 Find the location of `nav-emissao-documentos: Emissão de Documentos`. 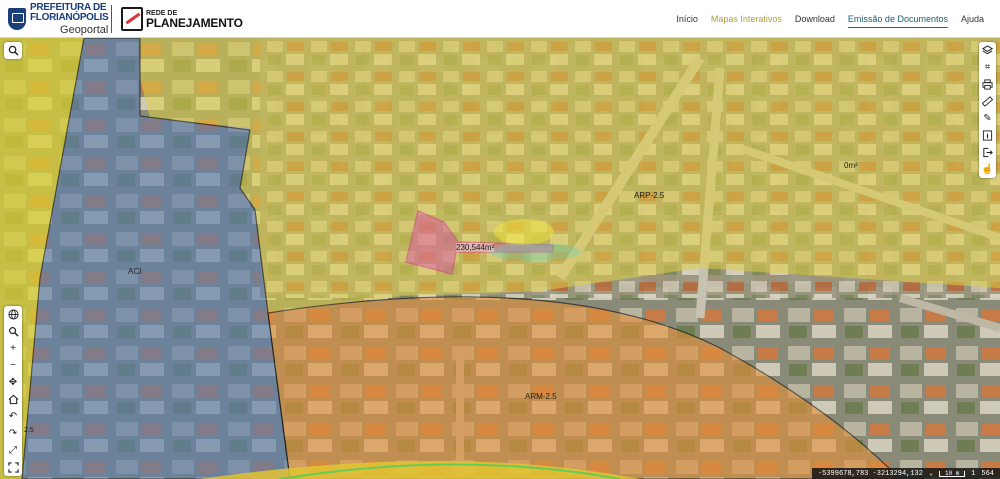

nav-emissao-documentos: Emissão de Documentos is located at coordinates (897, 19).